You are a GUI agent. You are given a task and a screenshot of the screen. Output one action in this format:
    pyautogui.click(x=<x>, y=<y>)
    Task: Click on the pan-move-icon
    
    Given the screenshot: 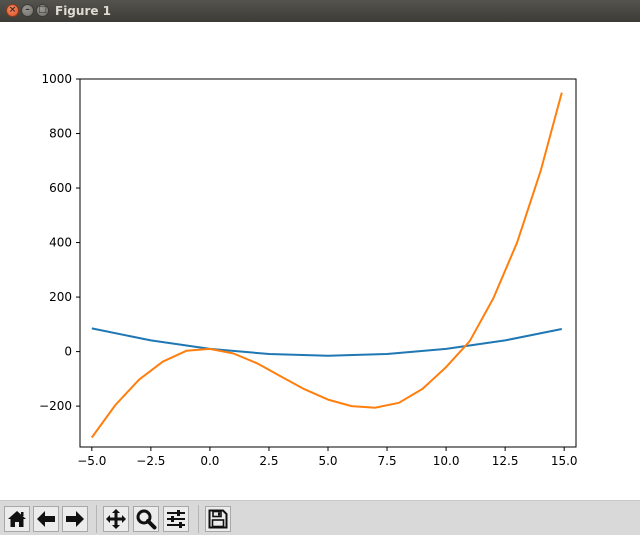 What is the action you would take?
    pyautogui.click(x=116, y=519)
    